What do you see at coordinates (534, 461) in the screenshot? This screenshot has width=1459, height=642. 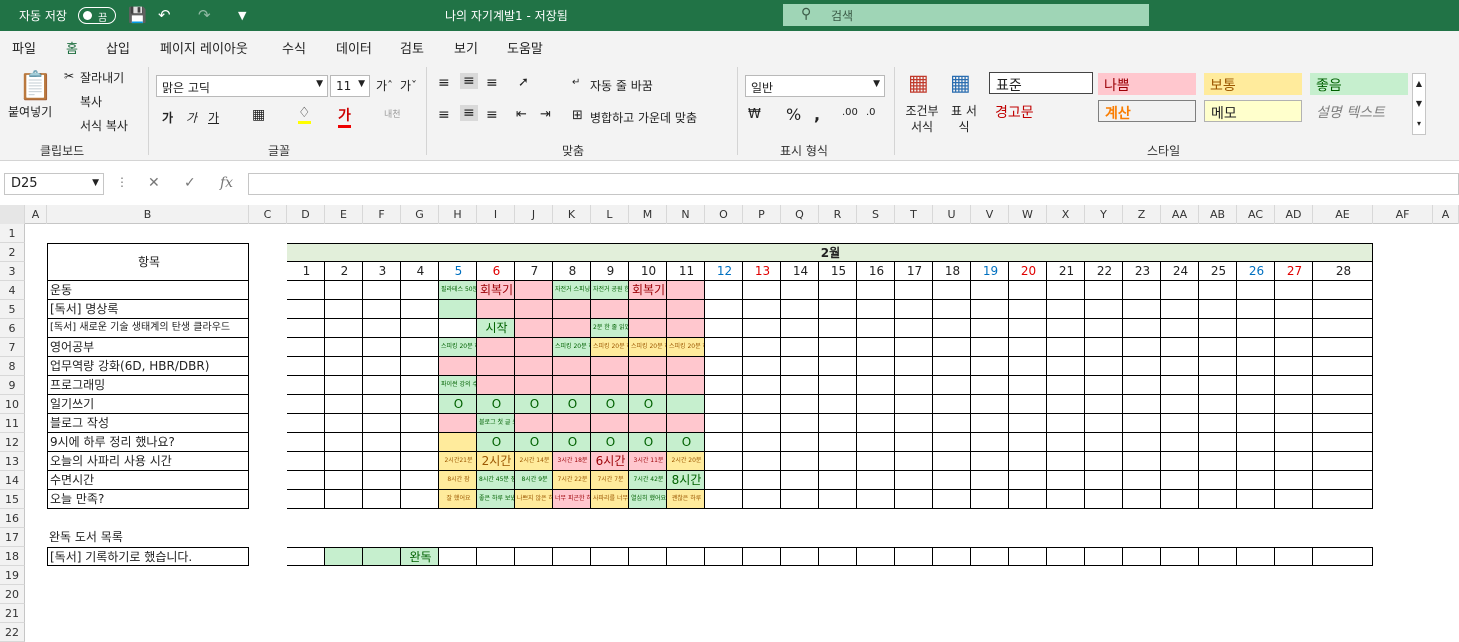 I see `day-cell: 2시간 14분` at bounding box center [534, 461].